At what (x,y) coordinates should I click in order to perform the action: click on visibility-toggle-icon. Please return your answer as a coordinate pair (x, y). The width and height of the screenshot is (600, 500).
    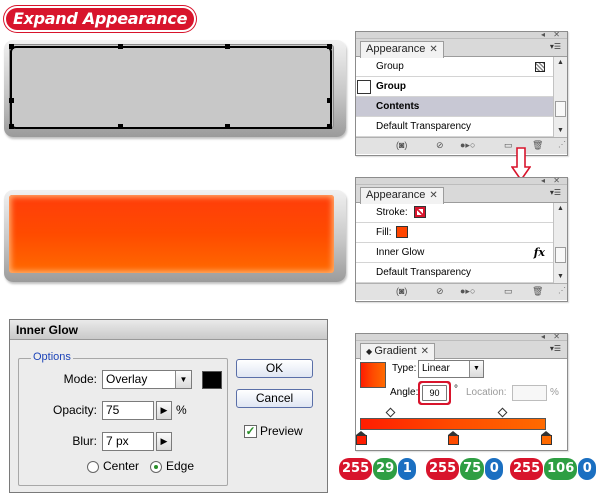
    Looking at the image, I should click on (364, 87).